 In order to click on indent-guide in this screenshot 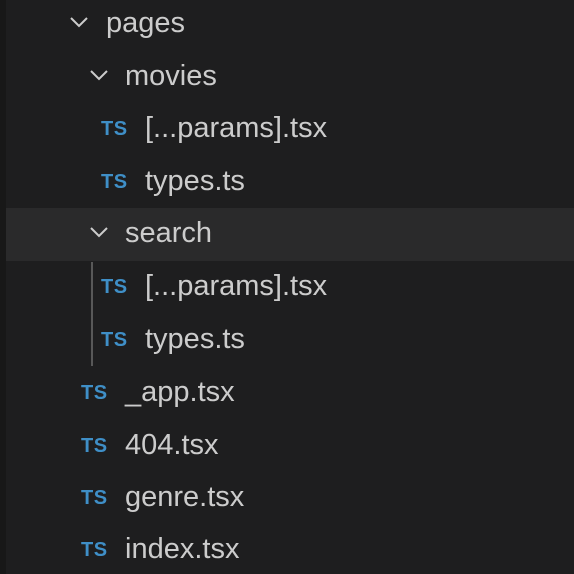, I will do `click(92, 314)`.